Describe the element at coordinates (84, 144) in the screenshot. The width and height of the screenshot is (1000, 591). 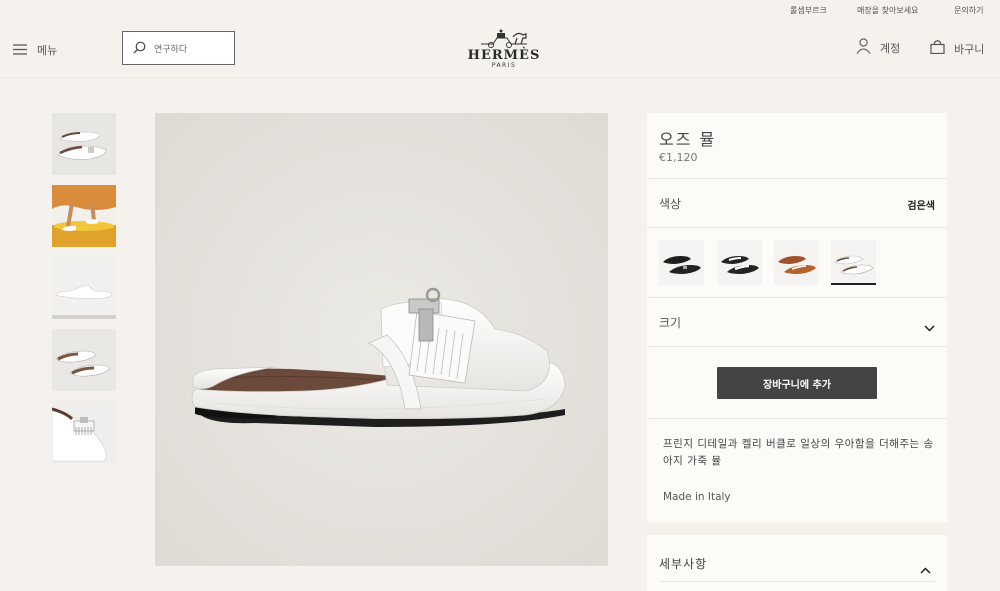
I see `thumbnail-pair-view` at that location.